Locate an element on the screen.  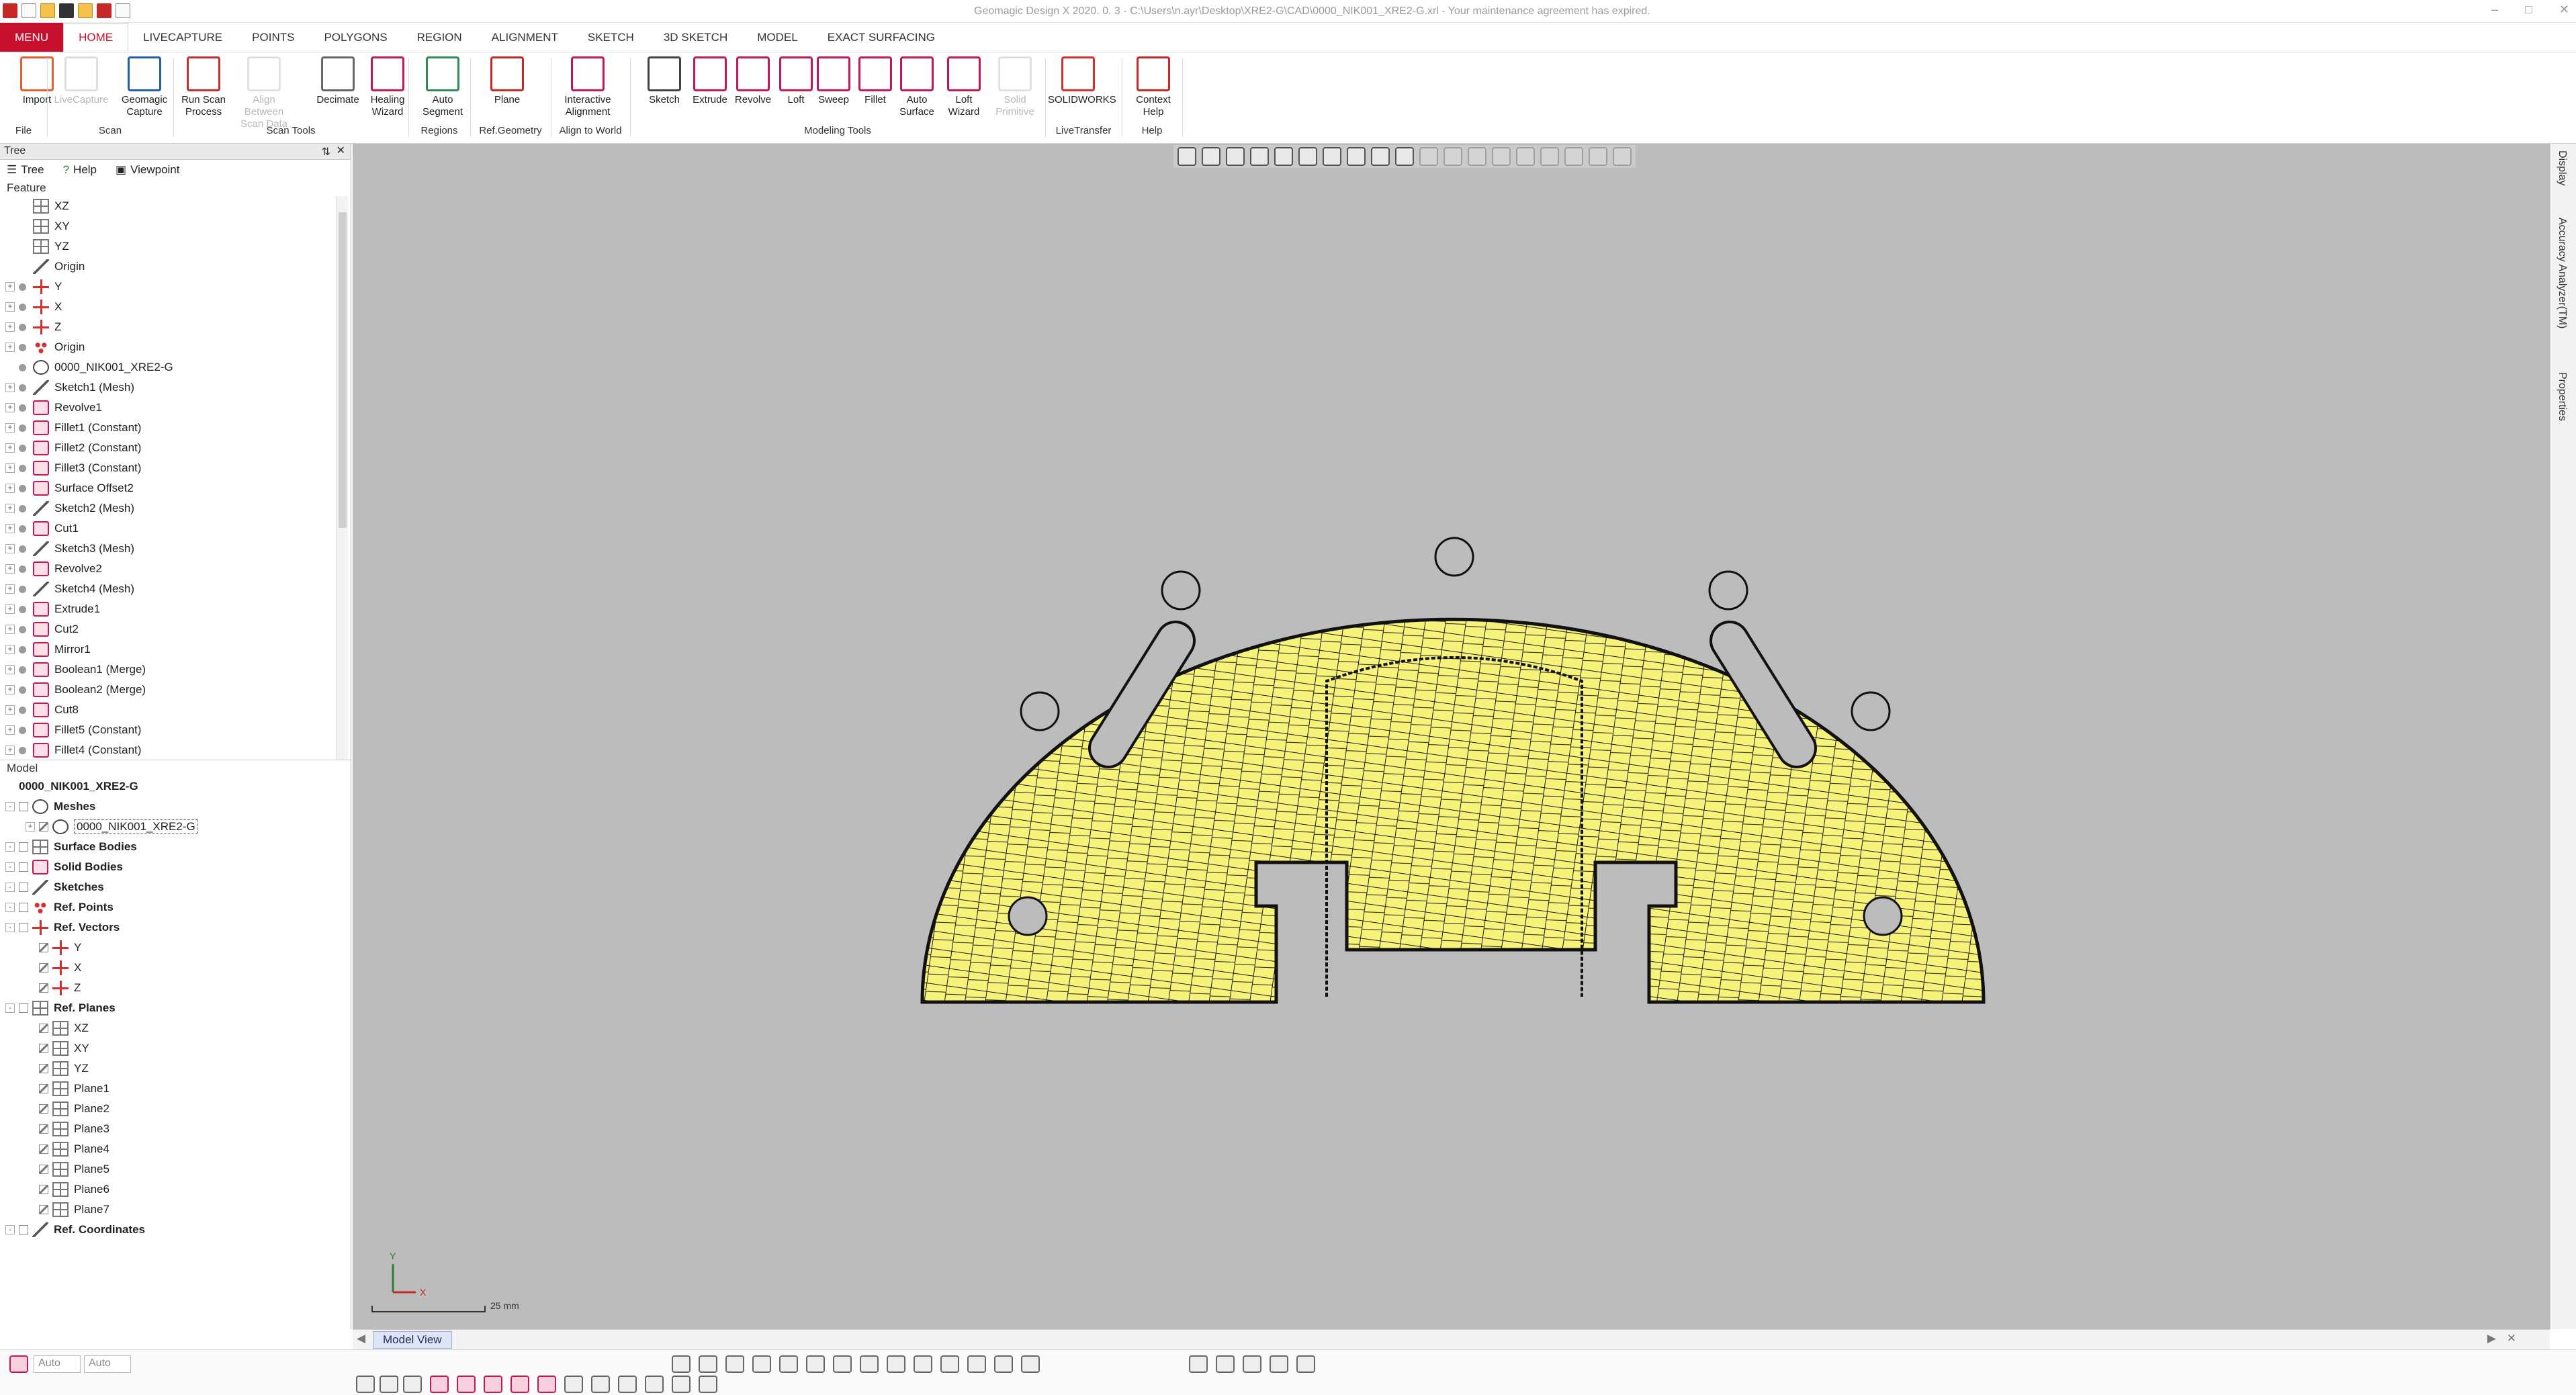
ruler-icon is located at coordinates (1198, 1364).